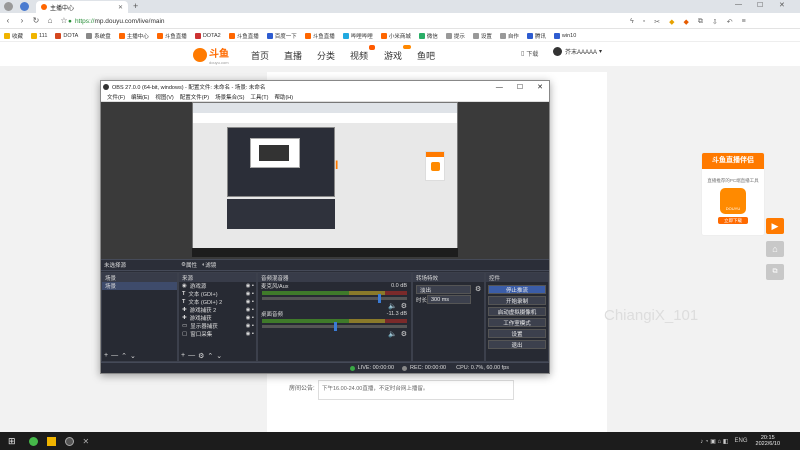  Describe the element at coordinates (293, 55) in the screenshot. I see `nav-live: 直播` at that location.